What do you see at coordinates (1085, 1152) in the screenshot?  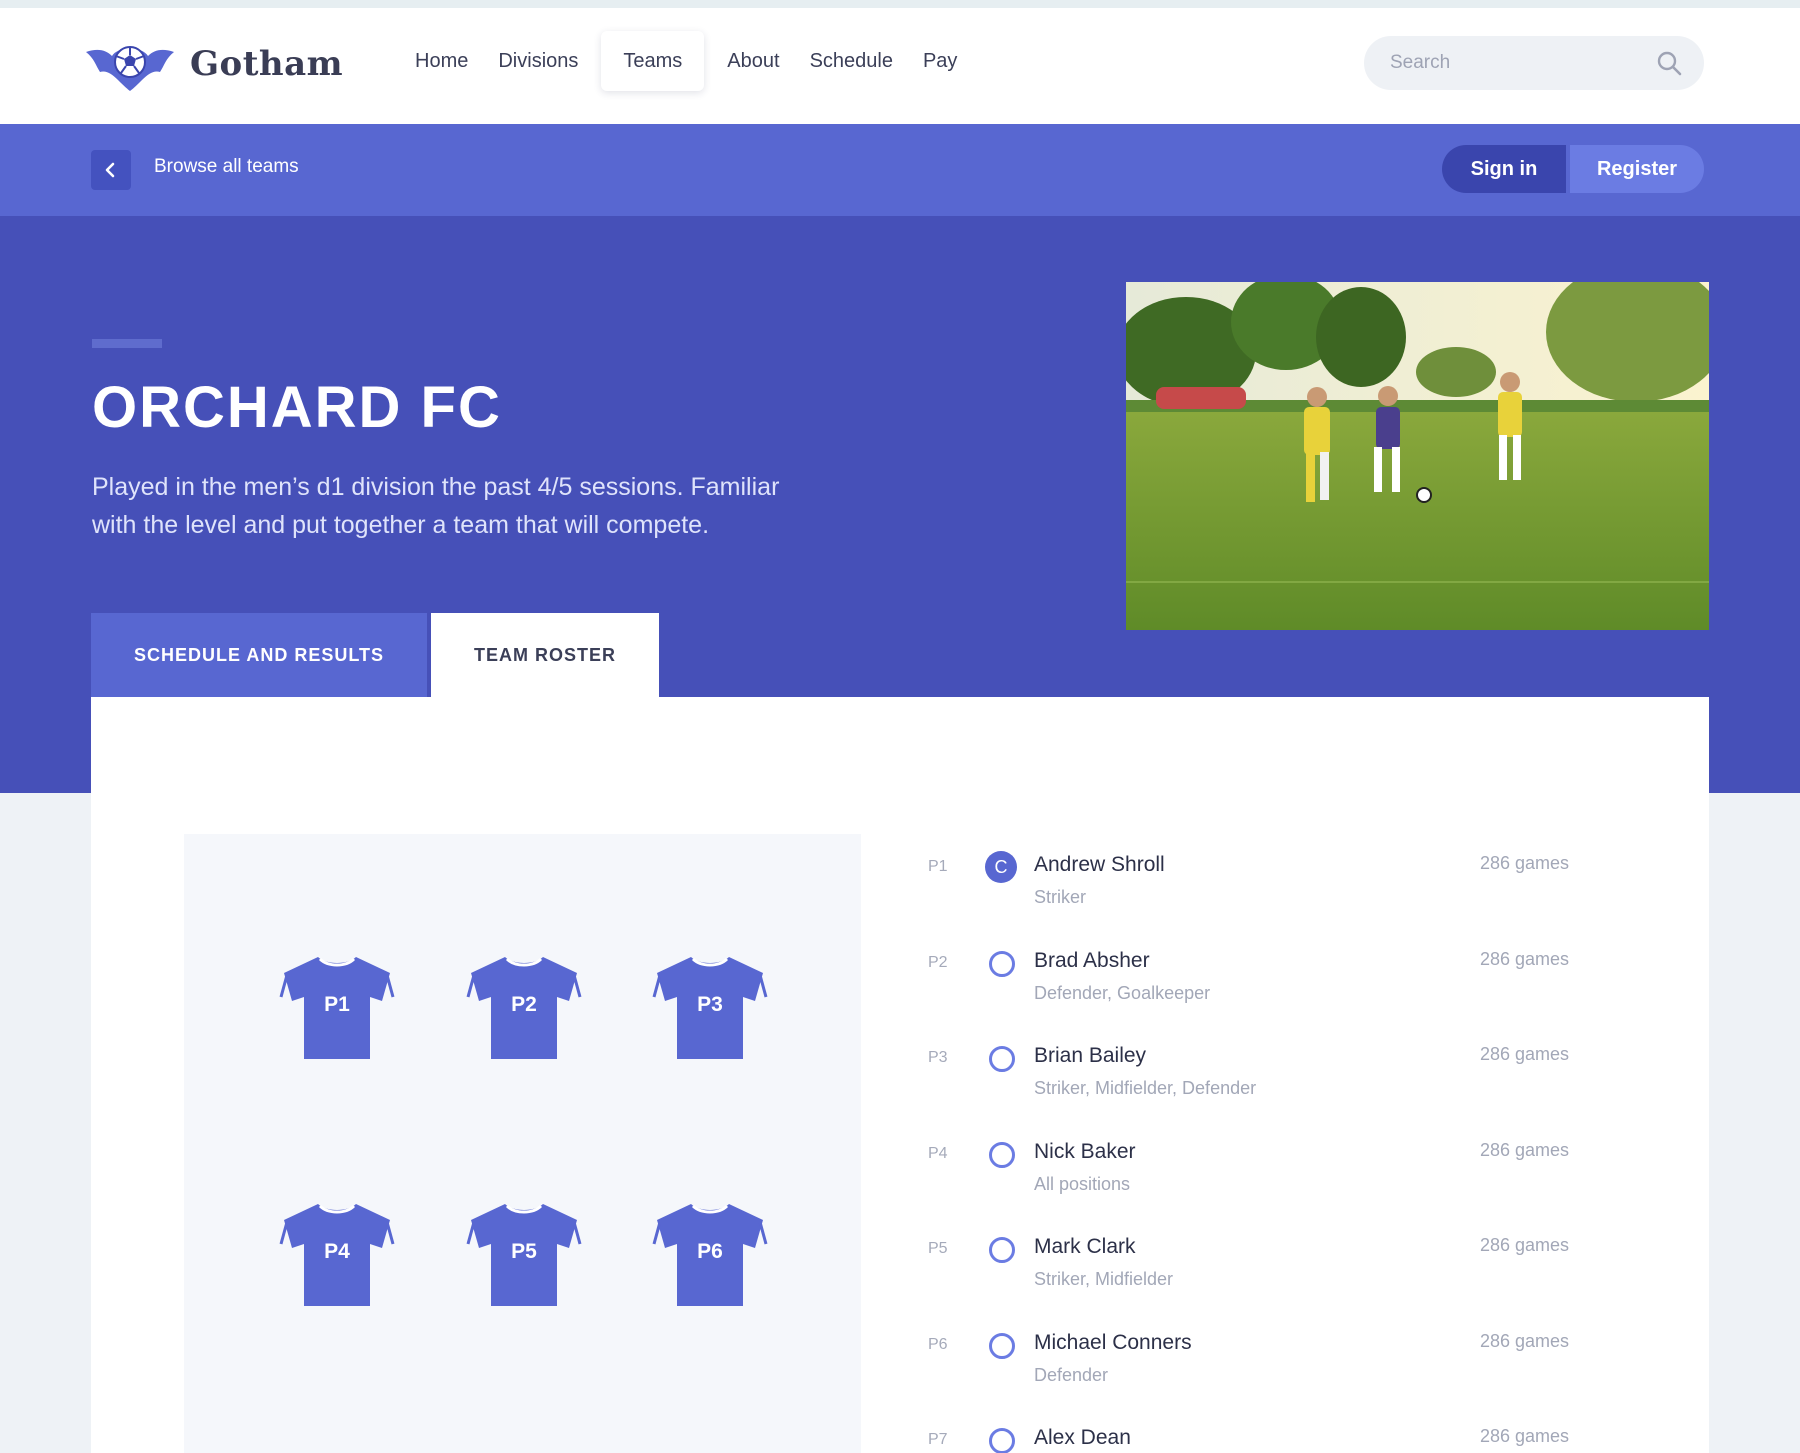 I see `player-name: Nick Baker` at bounding box center [1085, 1152].